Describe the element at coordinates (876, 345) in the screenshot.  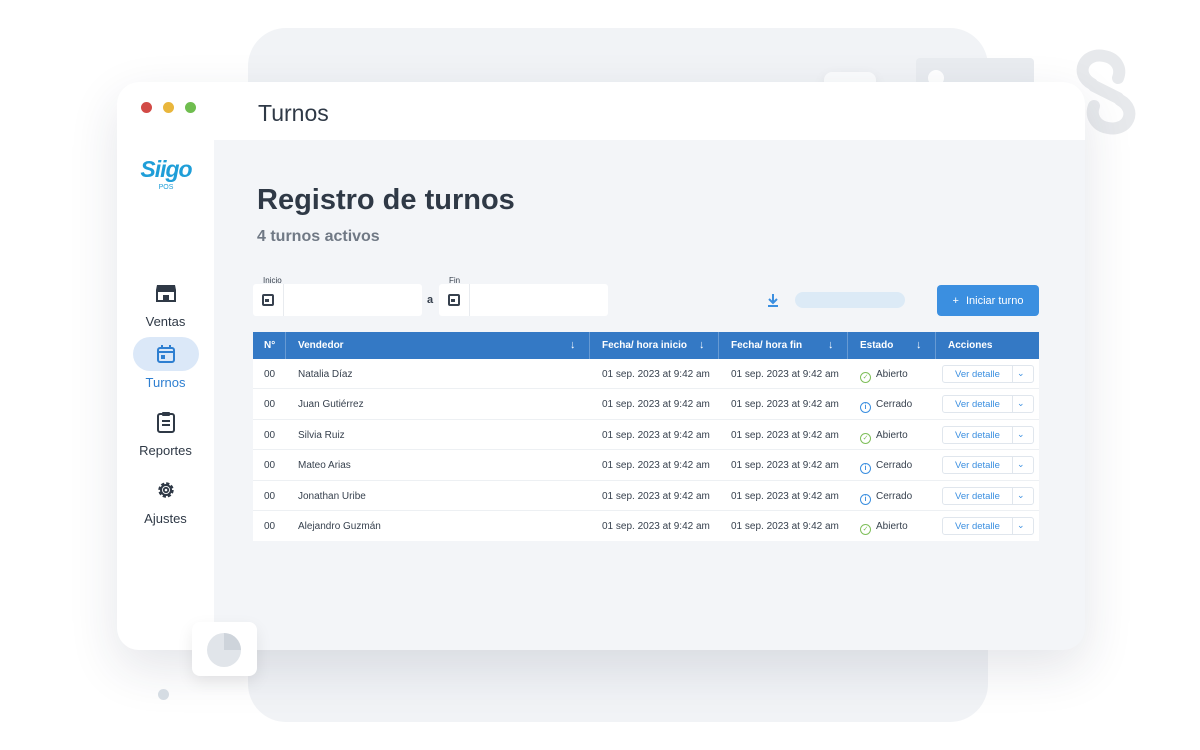
I see `column-header-status: Estado` at that location.